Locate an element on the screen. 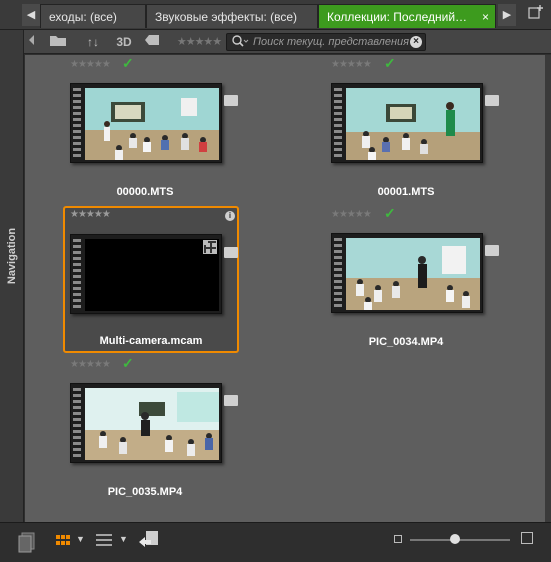 The width and height of the screenshot is (551, 562). stereo-3d-label: 3D is located at coordinates (124, 42).